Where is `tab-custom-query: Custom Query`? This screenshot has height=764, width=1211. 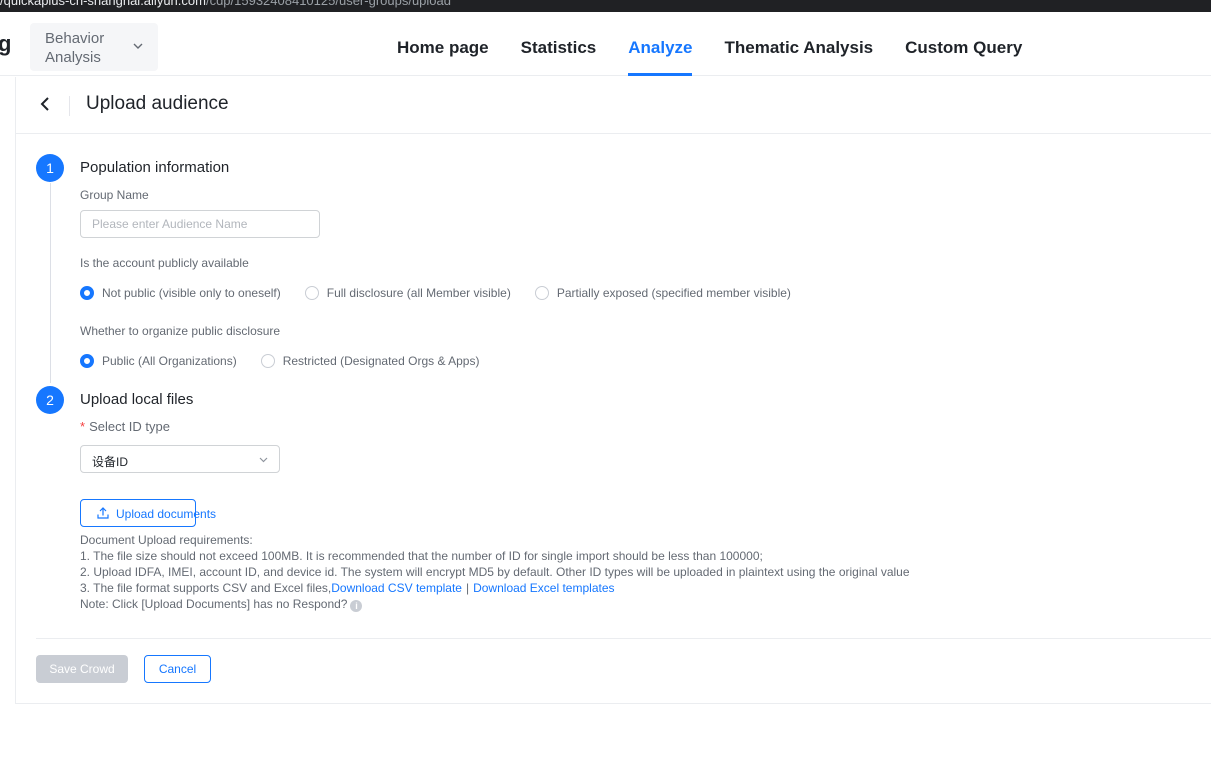
tab-custom-query: Custom Query is located at coordinates (963, 44).